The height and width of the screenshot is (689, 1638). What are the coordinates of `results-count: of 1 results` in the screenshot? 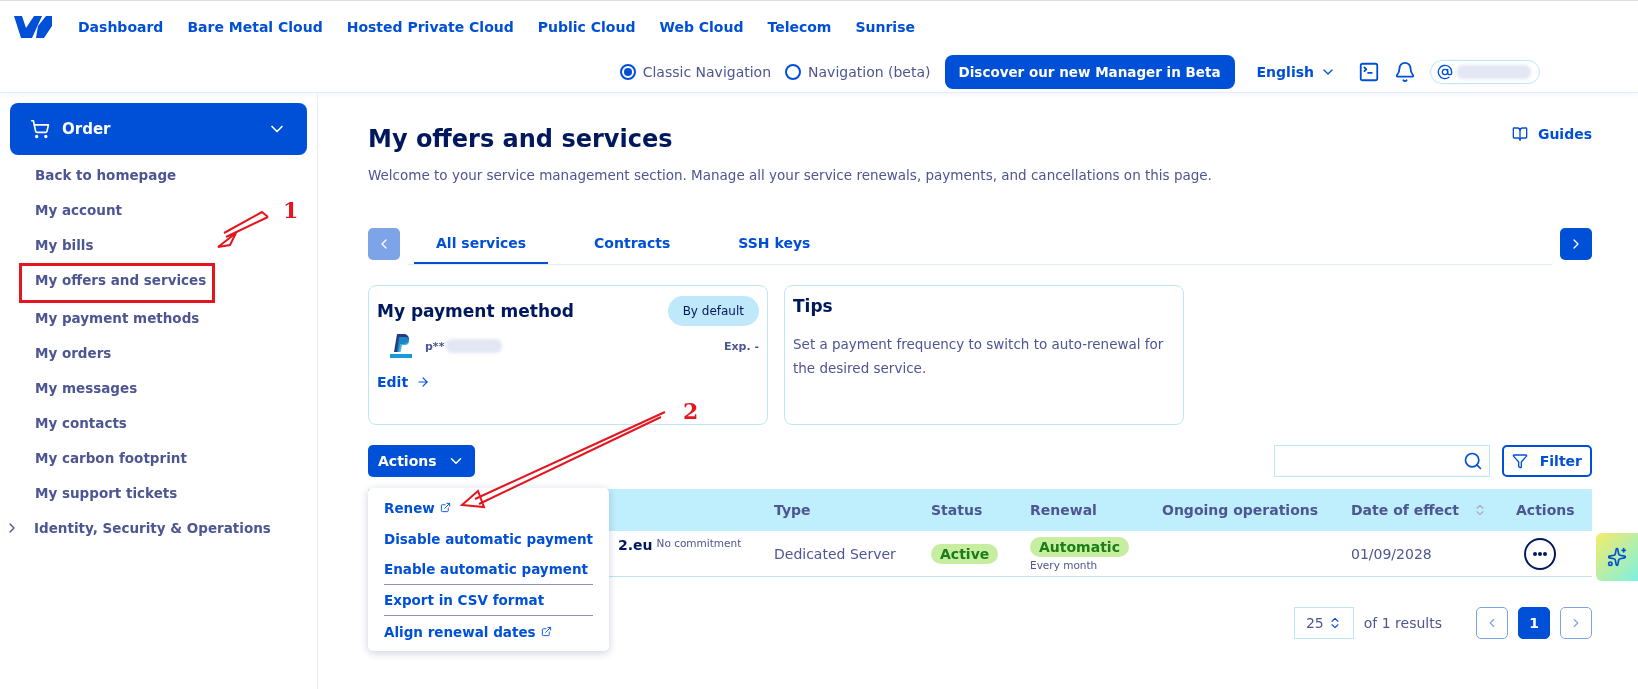 It's located at (1402, 623).